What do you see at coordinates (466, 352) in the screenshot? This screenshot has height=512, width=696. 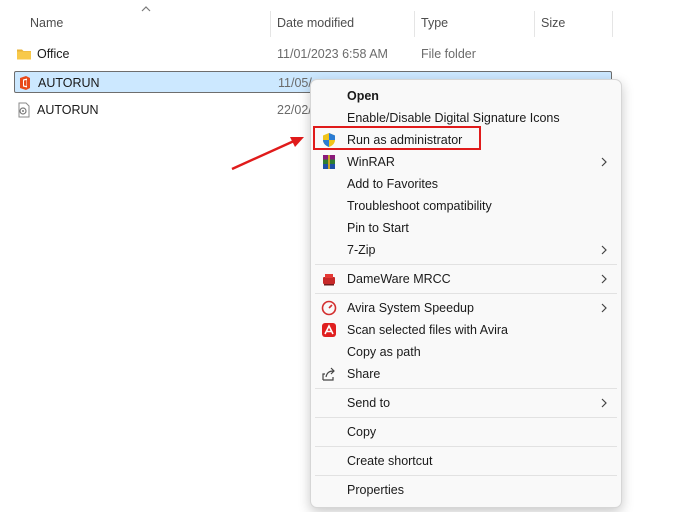 I see `menu-item-copy-as-path: Copy as path` at bounding box center [466, 352].